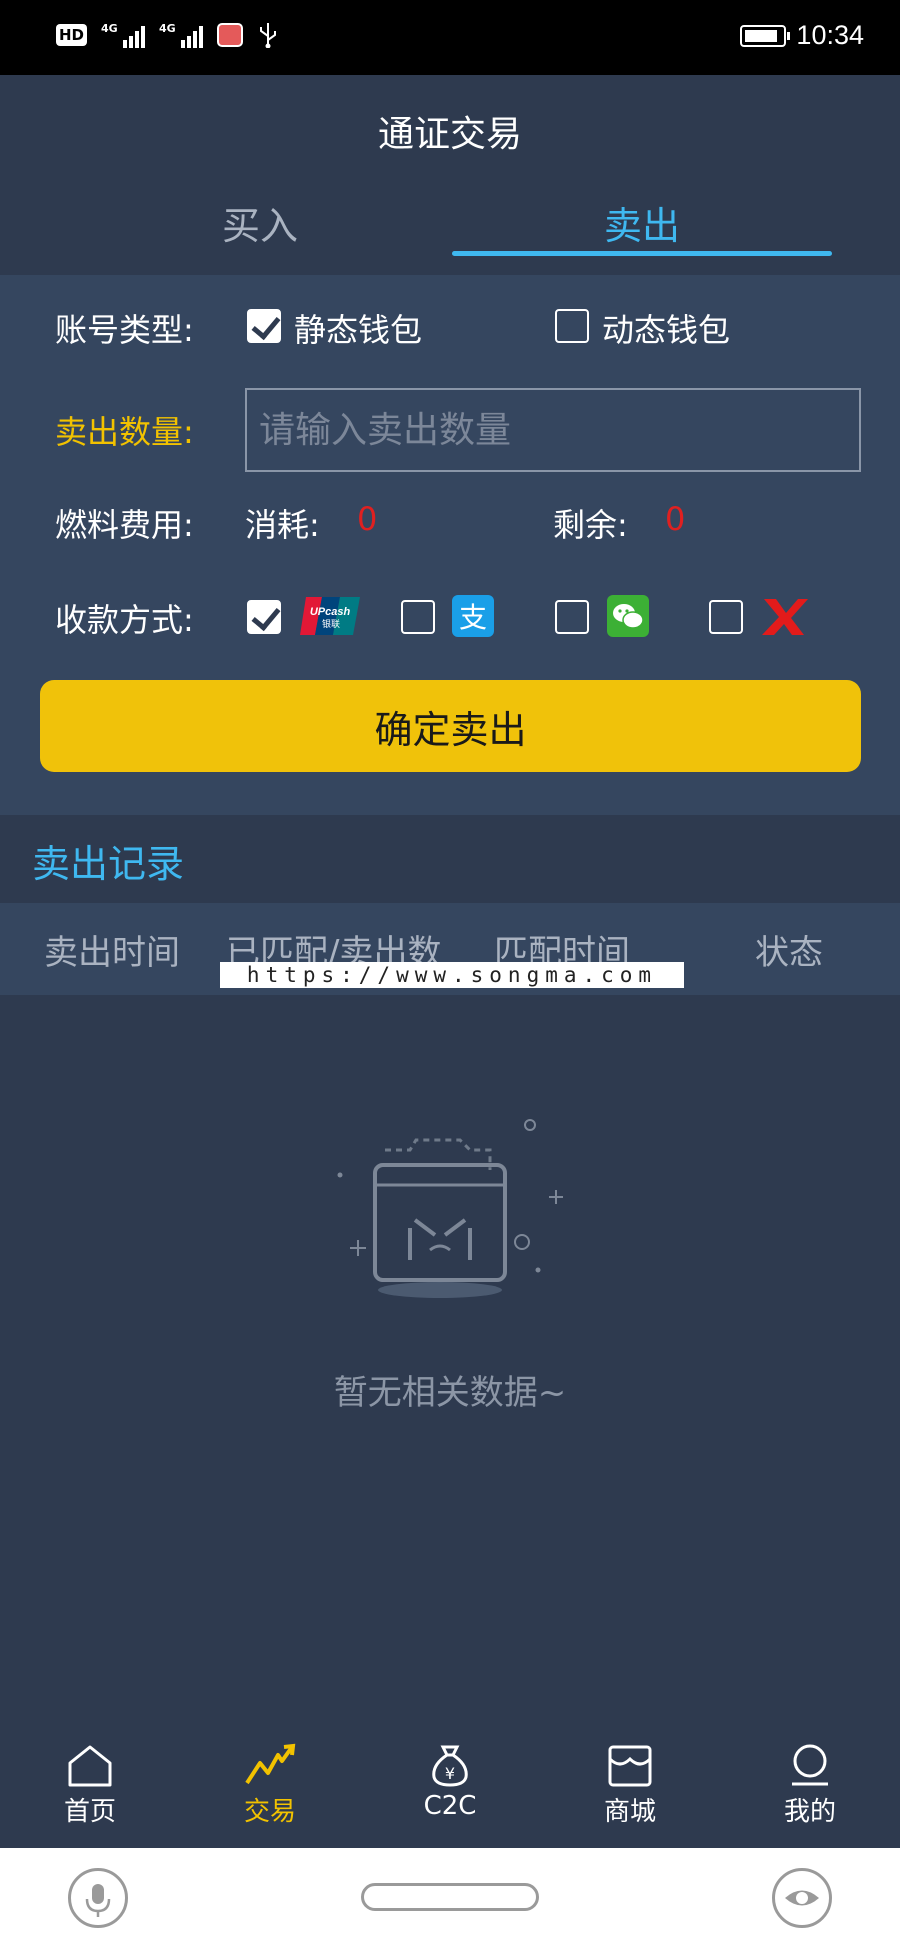  I want to click on tab-sell: 卖出, so click(642, 225).